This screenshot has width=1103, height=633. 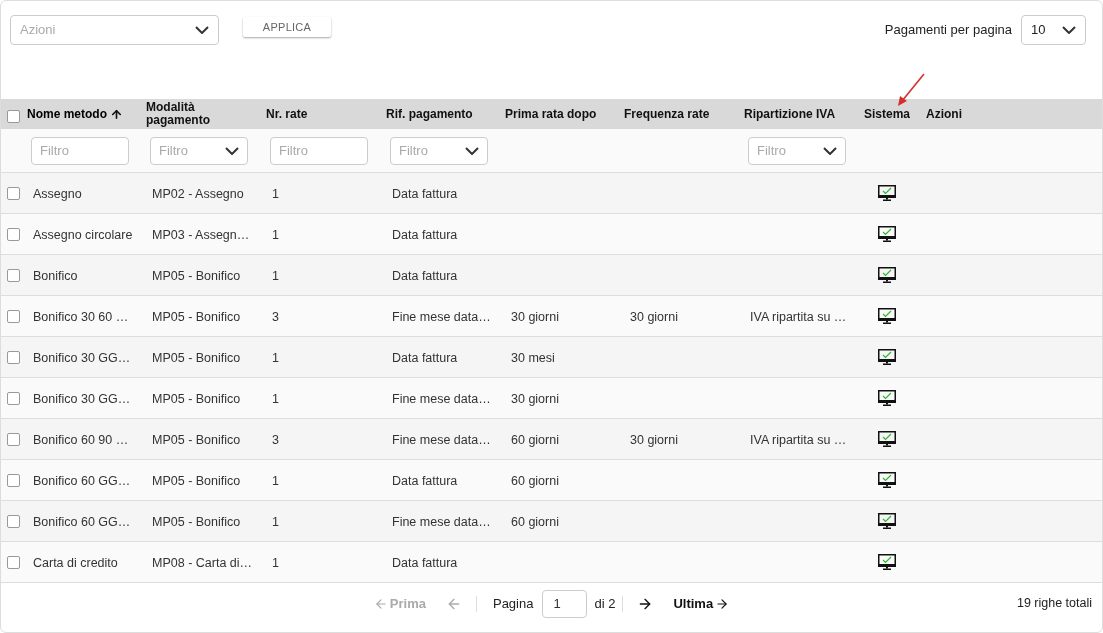 What do you see at coordinates (565, 603) in the screenshot?
I see `page-number-field: 1` at bounding box center [565, 603].